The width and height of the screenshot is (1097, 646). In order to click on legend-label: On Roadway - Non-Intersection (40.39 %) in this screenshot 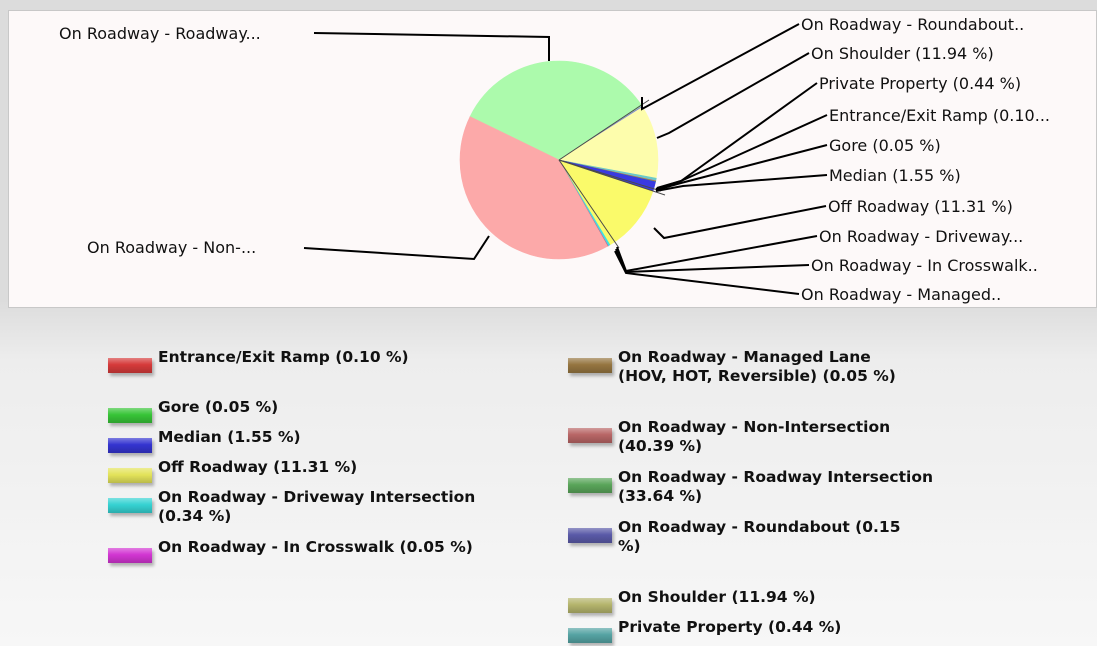, I will do `click(754, 436)`.